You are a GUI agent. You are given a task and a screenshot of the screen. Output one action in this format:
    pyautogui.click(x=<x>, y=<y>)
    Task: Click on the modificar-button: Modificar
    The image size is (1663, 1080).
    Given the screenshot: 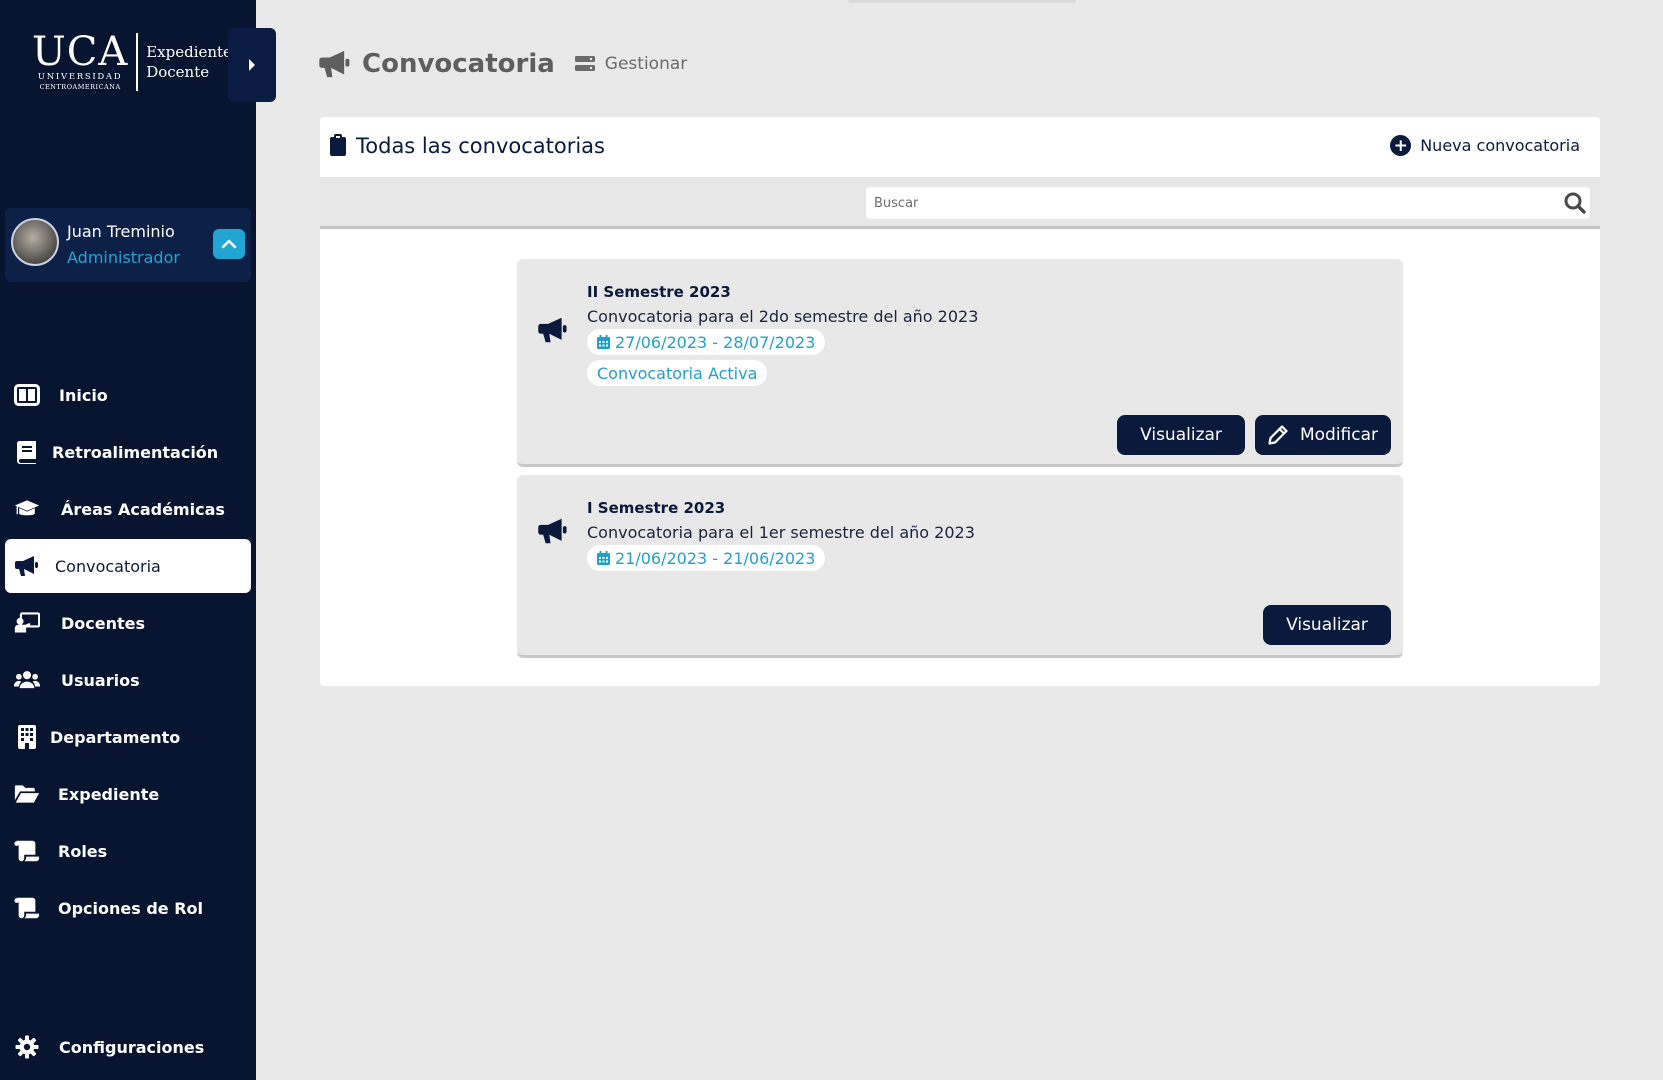 What is the action you would take?
    pyautogui.click(x=1323, y=435)
    